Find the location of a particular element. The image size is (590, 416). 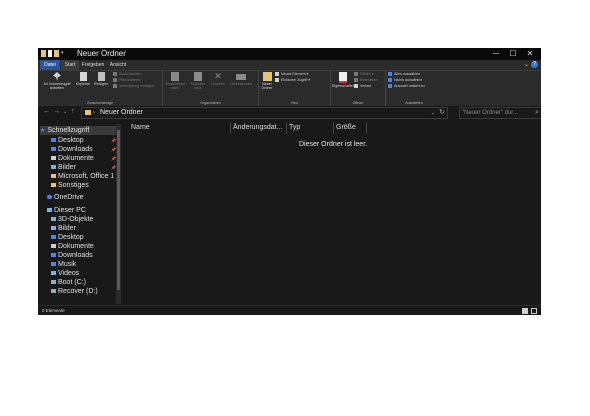

breadcrumb: Neuer Ordner is located at coordinates (121, 113).